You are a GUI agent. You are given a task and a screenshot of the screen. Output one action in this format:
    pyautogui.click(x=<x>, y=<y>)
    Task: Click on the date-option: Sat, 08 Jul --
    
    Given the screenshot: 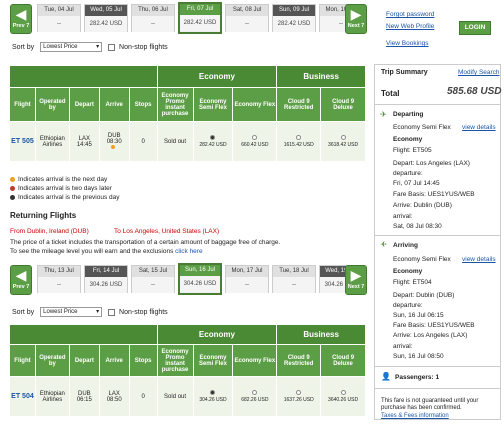 What is the action you would take?
    pyautogui.click(x=247, y=18)
    